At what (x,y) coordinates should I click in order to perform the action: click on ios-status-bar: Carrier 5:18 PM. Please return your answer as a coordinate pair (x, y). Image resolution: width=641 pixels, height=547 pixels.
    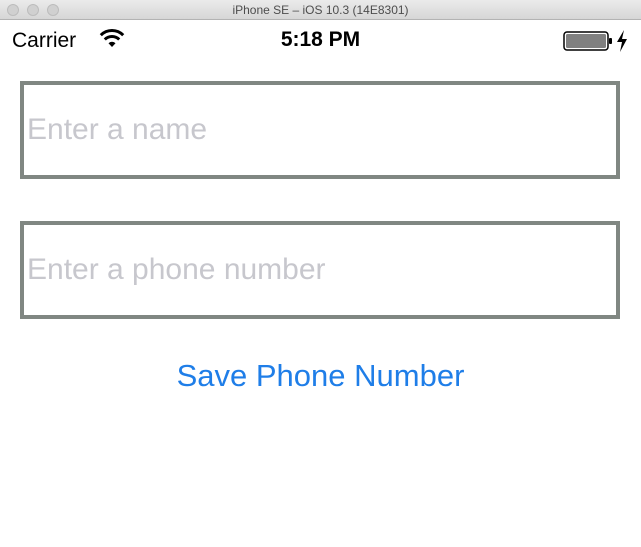
    Looking at the image, I should click on (320, 41).